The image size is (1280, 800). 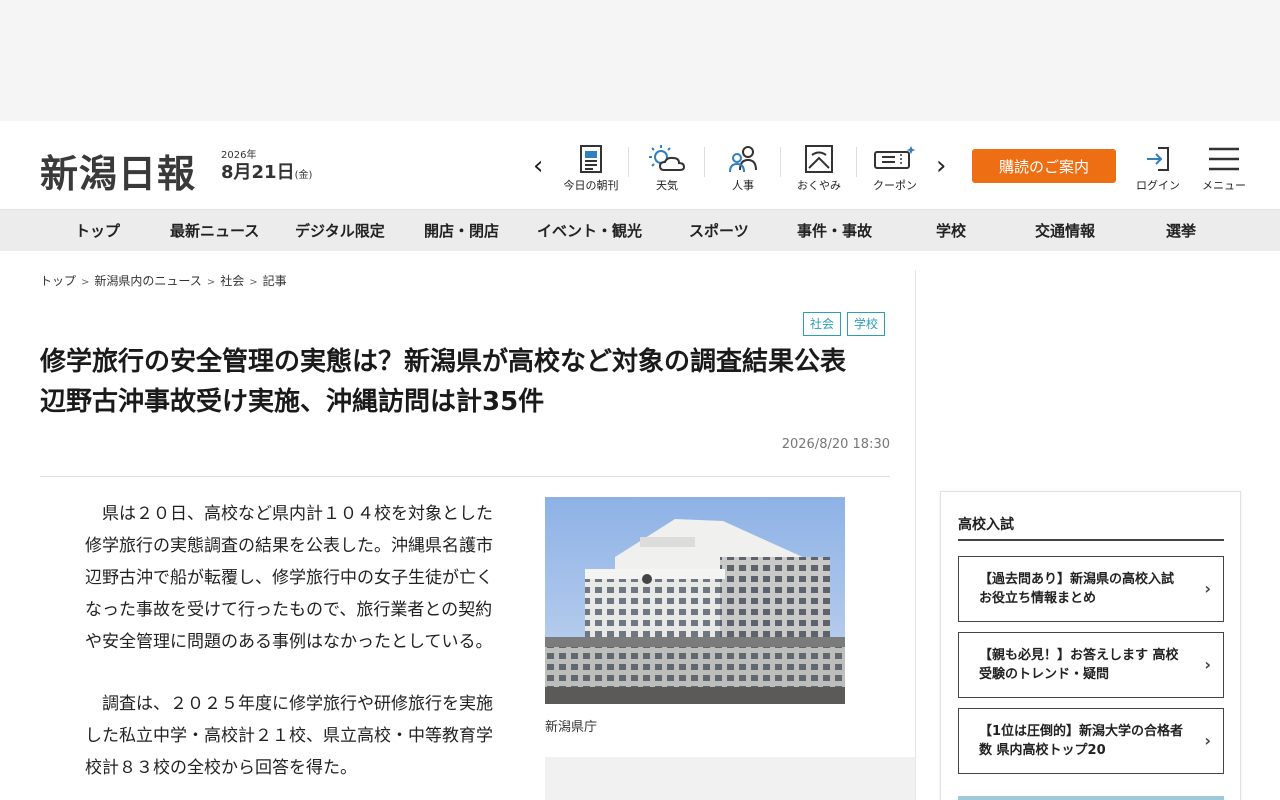 What do you see at coordinates (214, 231) in the screenshot?
I see `nav-latest-news: 最新ニュース` at bounding box center [214, 231].